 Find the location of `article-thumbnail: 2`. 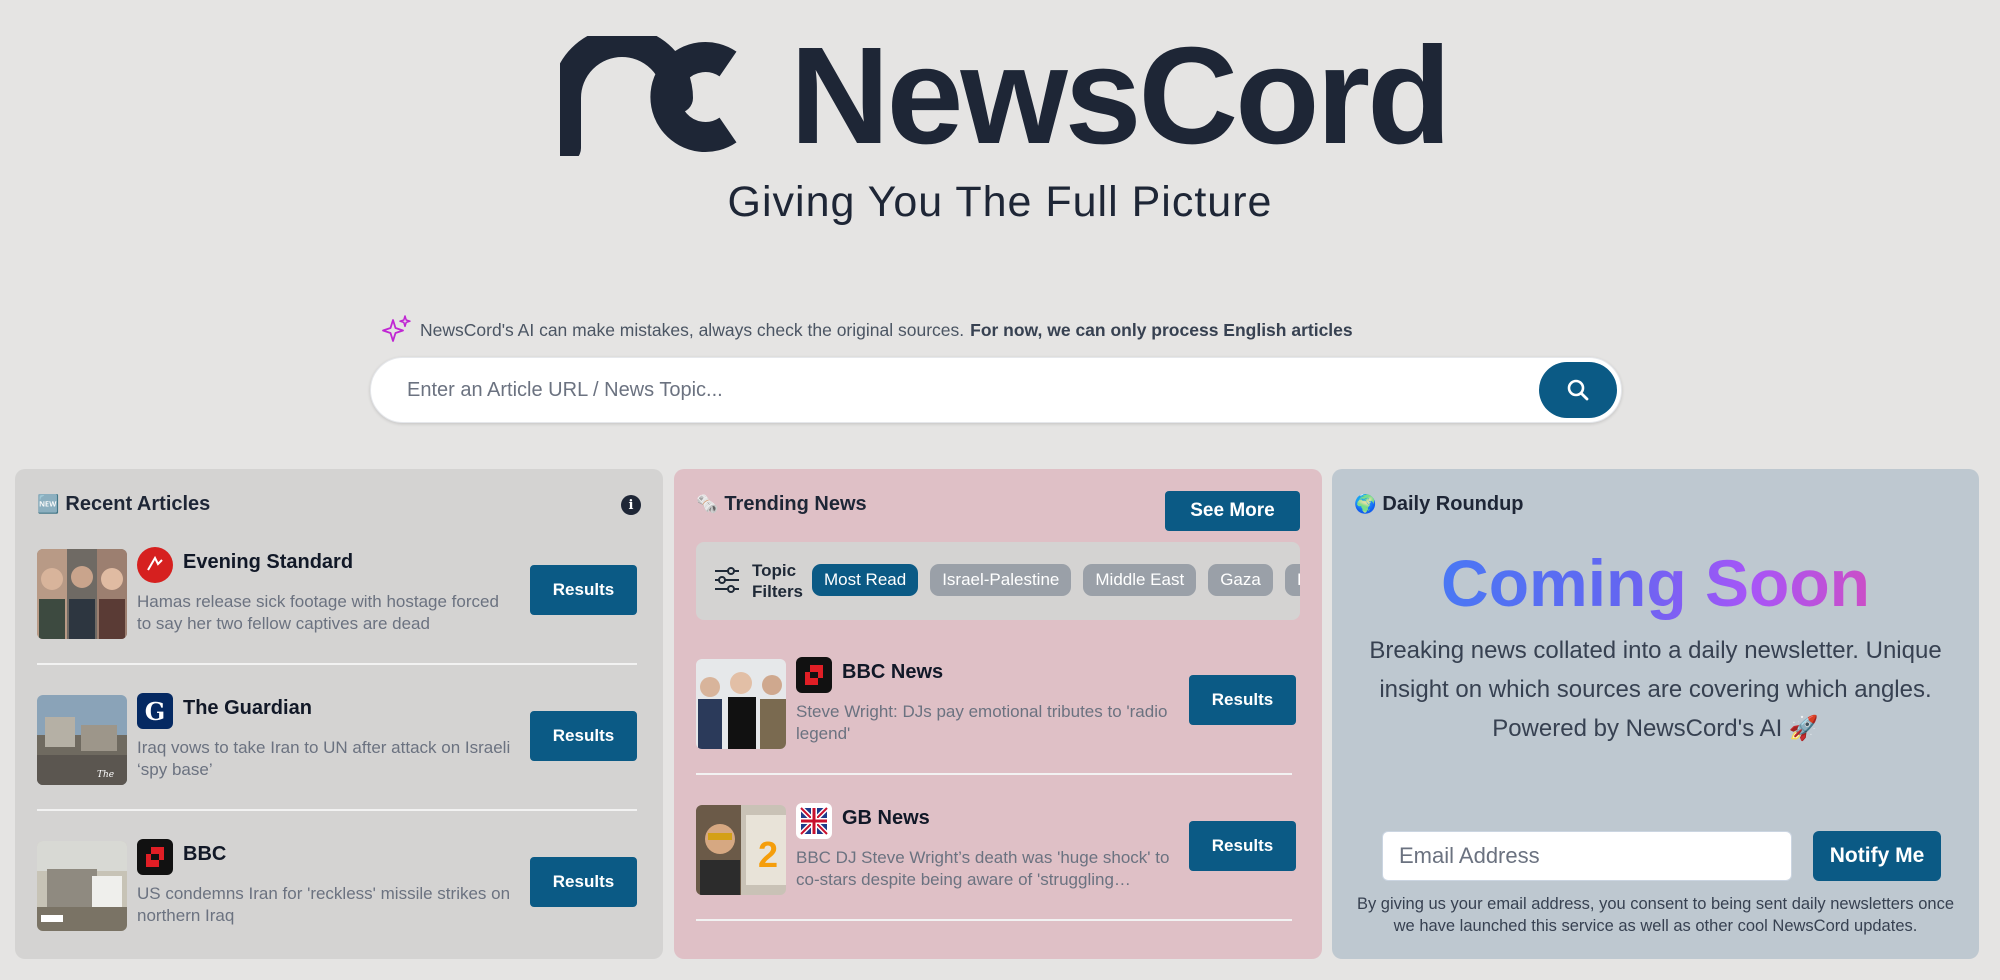

article-thumbnail: 2 is located at coordinates (741, 850).